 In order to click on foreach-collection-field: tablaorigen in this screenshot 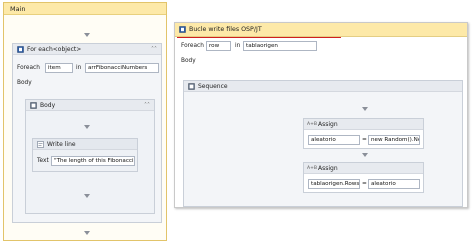, I will do `click(280, 46)`.